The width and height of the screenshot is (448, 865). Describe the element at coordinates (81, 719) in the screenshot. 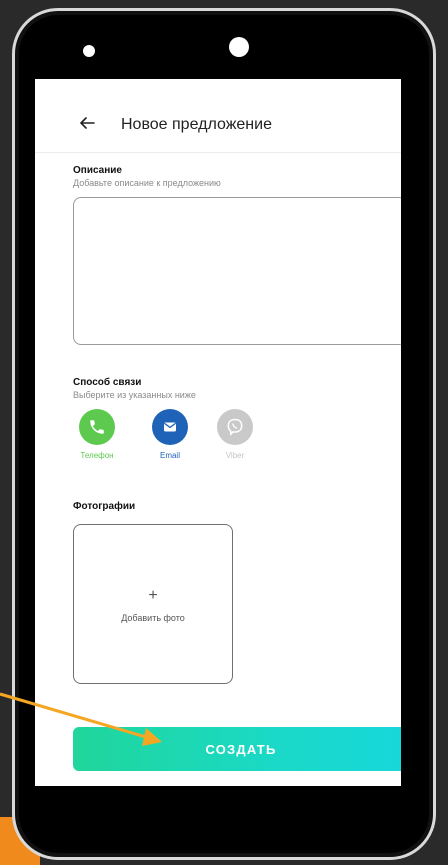

I see `annotation-arrow-icon` at that location.